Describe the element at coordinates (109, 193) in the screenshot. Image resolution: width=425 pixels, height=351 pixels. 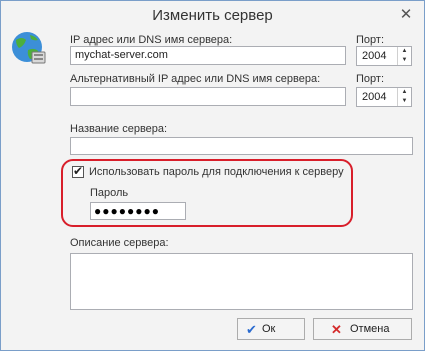
I see `password-label: Пароль` at that location.